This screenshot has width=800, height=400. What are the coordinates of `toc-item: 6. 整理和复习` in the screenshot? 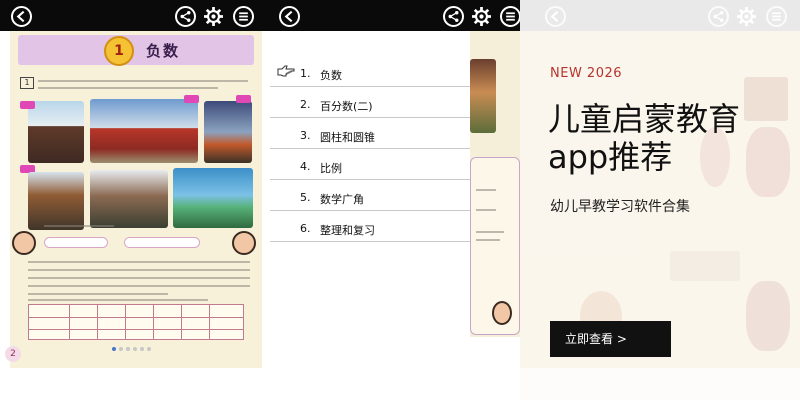 It's located at (370, 226).